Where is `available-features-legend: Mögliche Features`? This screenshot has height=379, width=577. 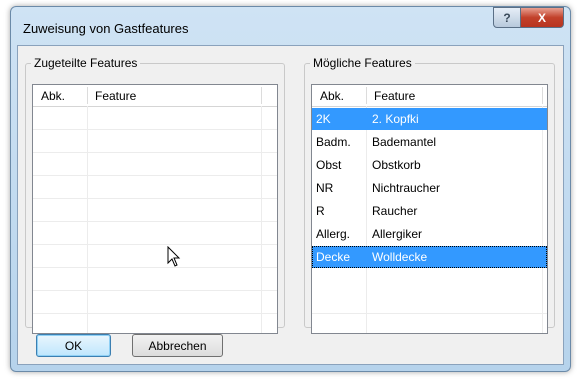
available-features-legend: Mögliche Features is located at coordinates (362, 63).